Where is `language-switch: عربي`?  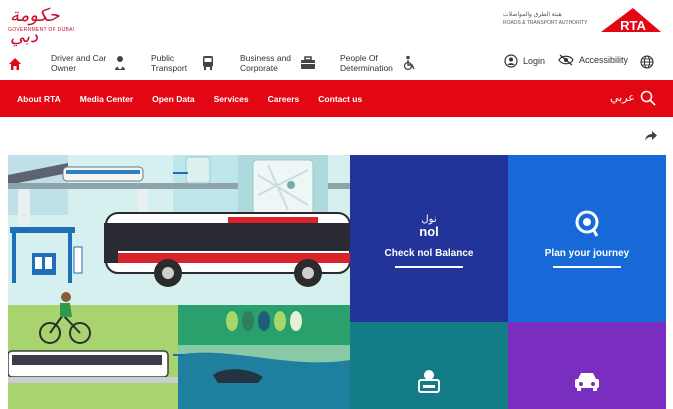 language-switch: عربي is located at coordinates (622, 97).